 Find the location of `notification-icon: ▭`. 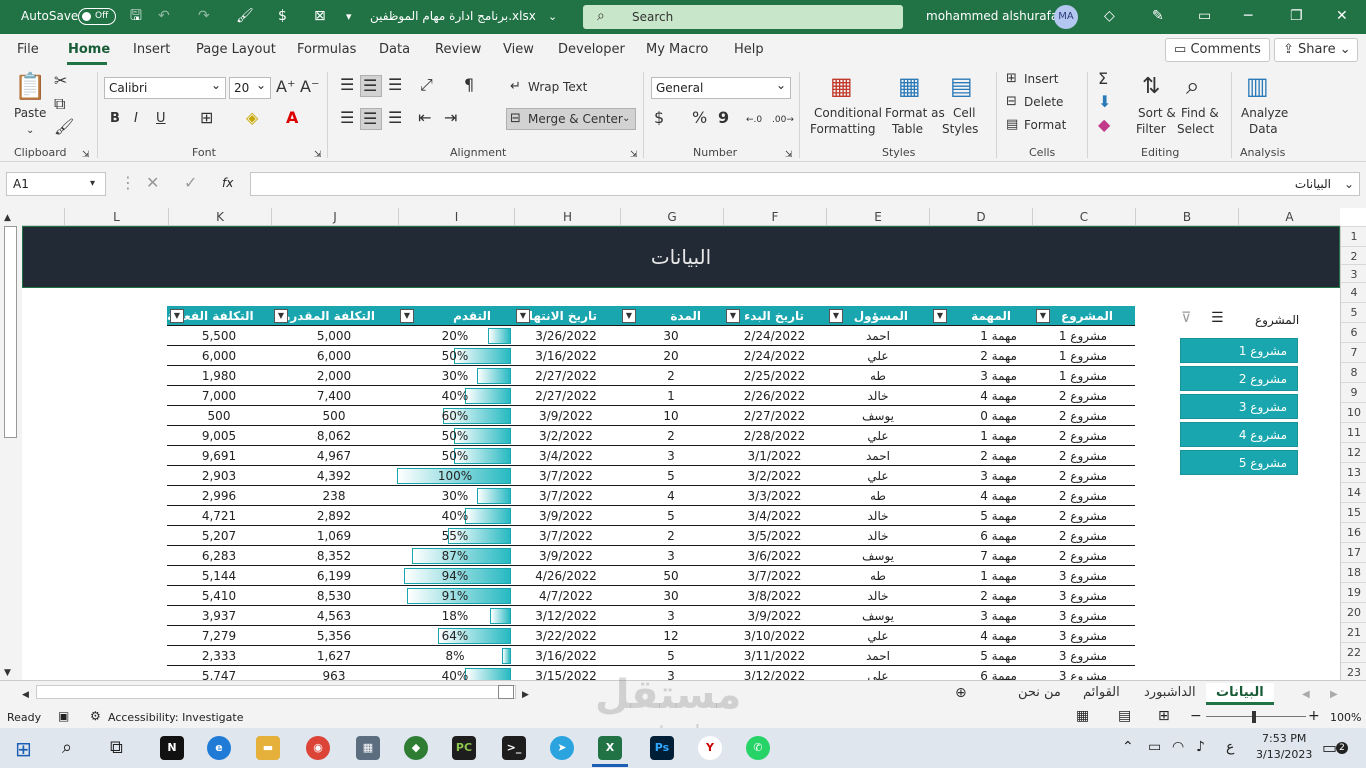

notification-icon: ▭ is located at coordinates (1329, 747).